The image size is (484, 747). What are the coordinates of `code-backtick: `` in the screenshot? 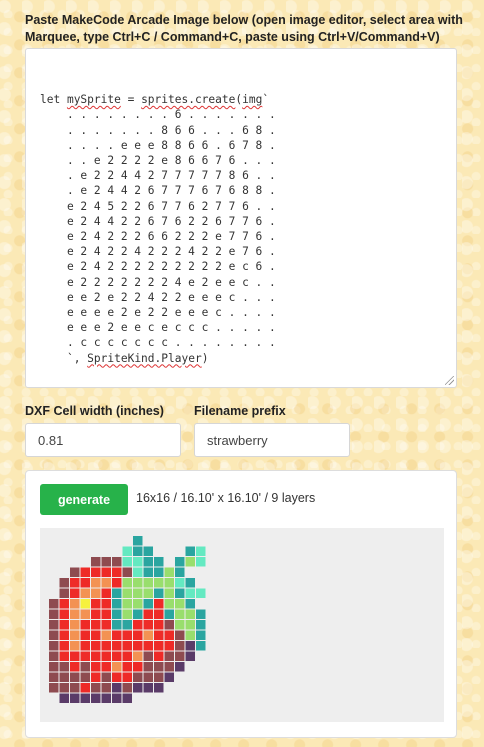 It's located at (266, 100).